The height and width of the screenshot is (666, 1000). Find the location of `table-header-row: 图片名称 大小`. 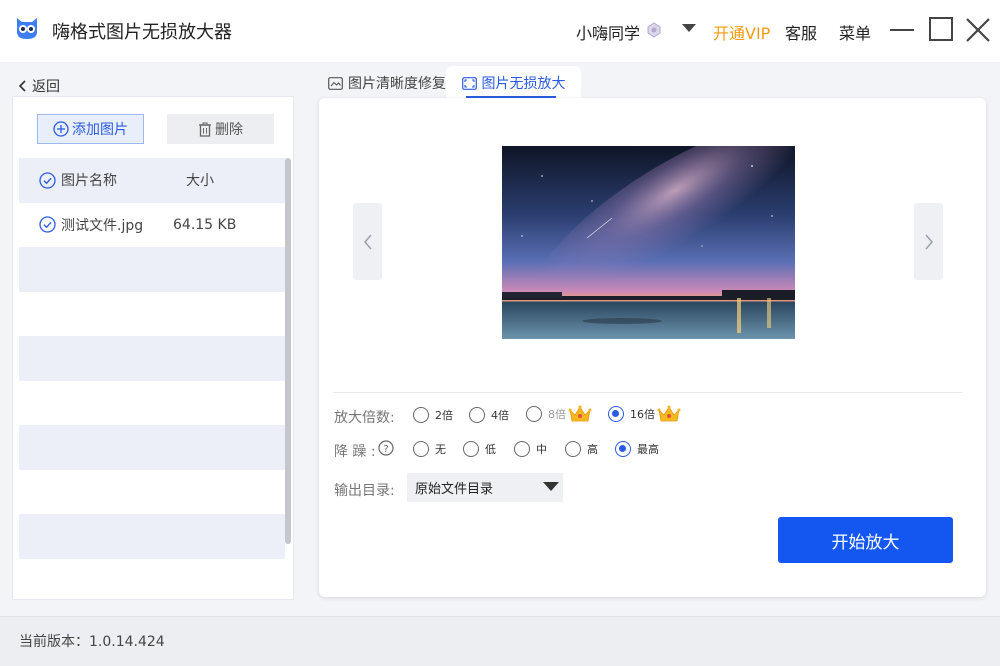

table-header-row: 图片名称 大小 is located at coordinates (152, 180).